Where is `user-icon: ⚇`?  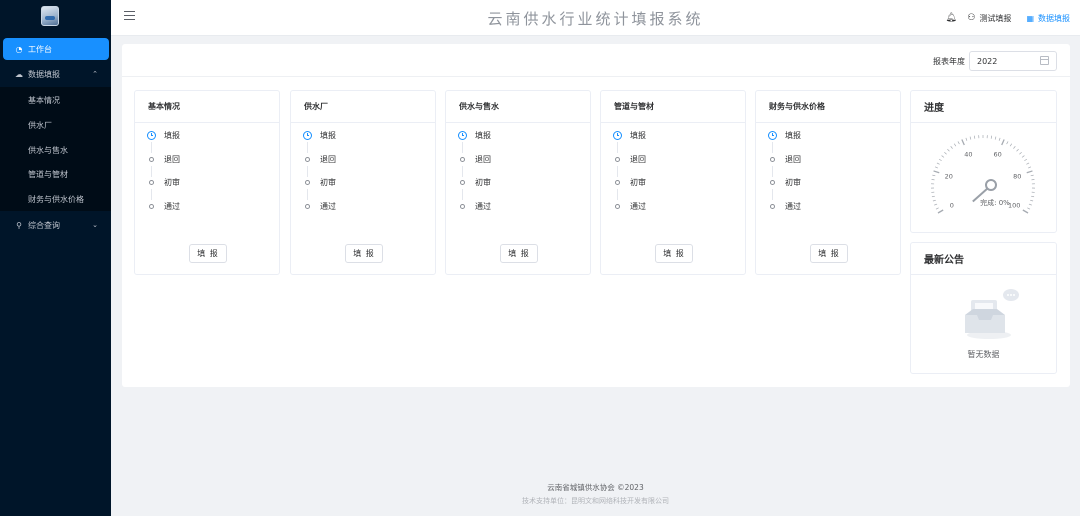 user-icon: ⚇ is located at coordinates (971, 18).